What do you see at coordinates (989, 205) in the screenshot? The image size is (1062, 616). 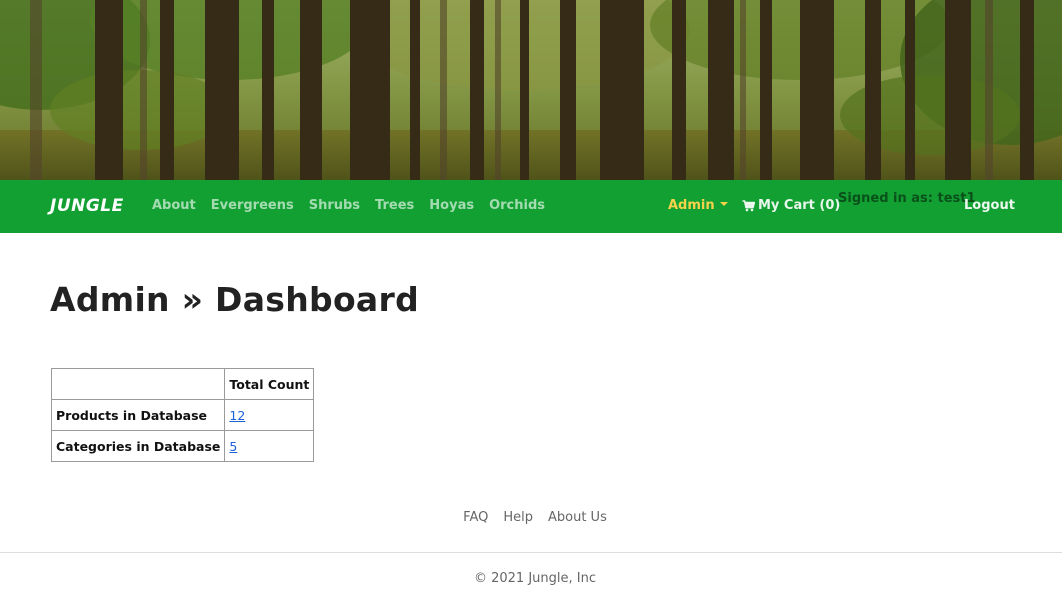 I see `logout-link: Logout` at bounding box center [989, 205].